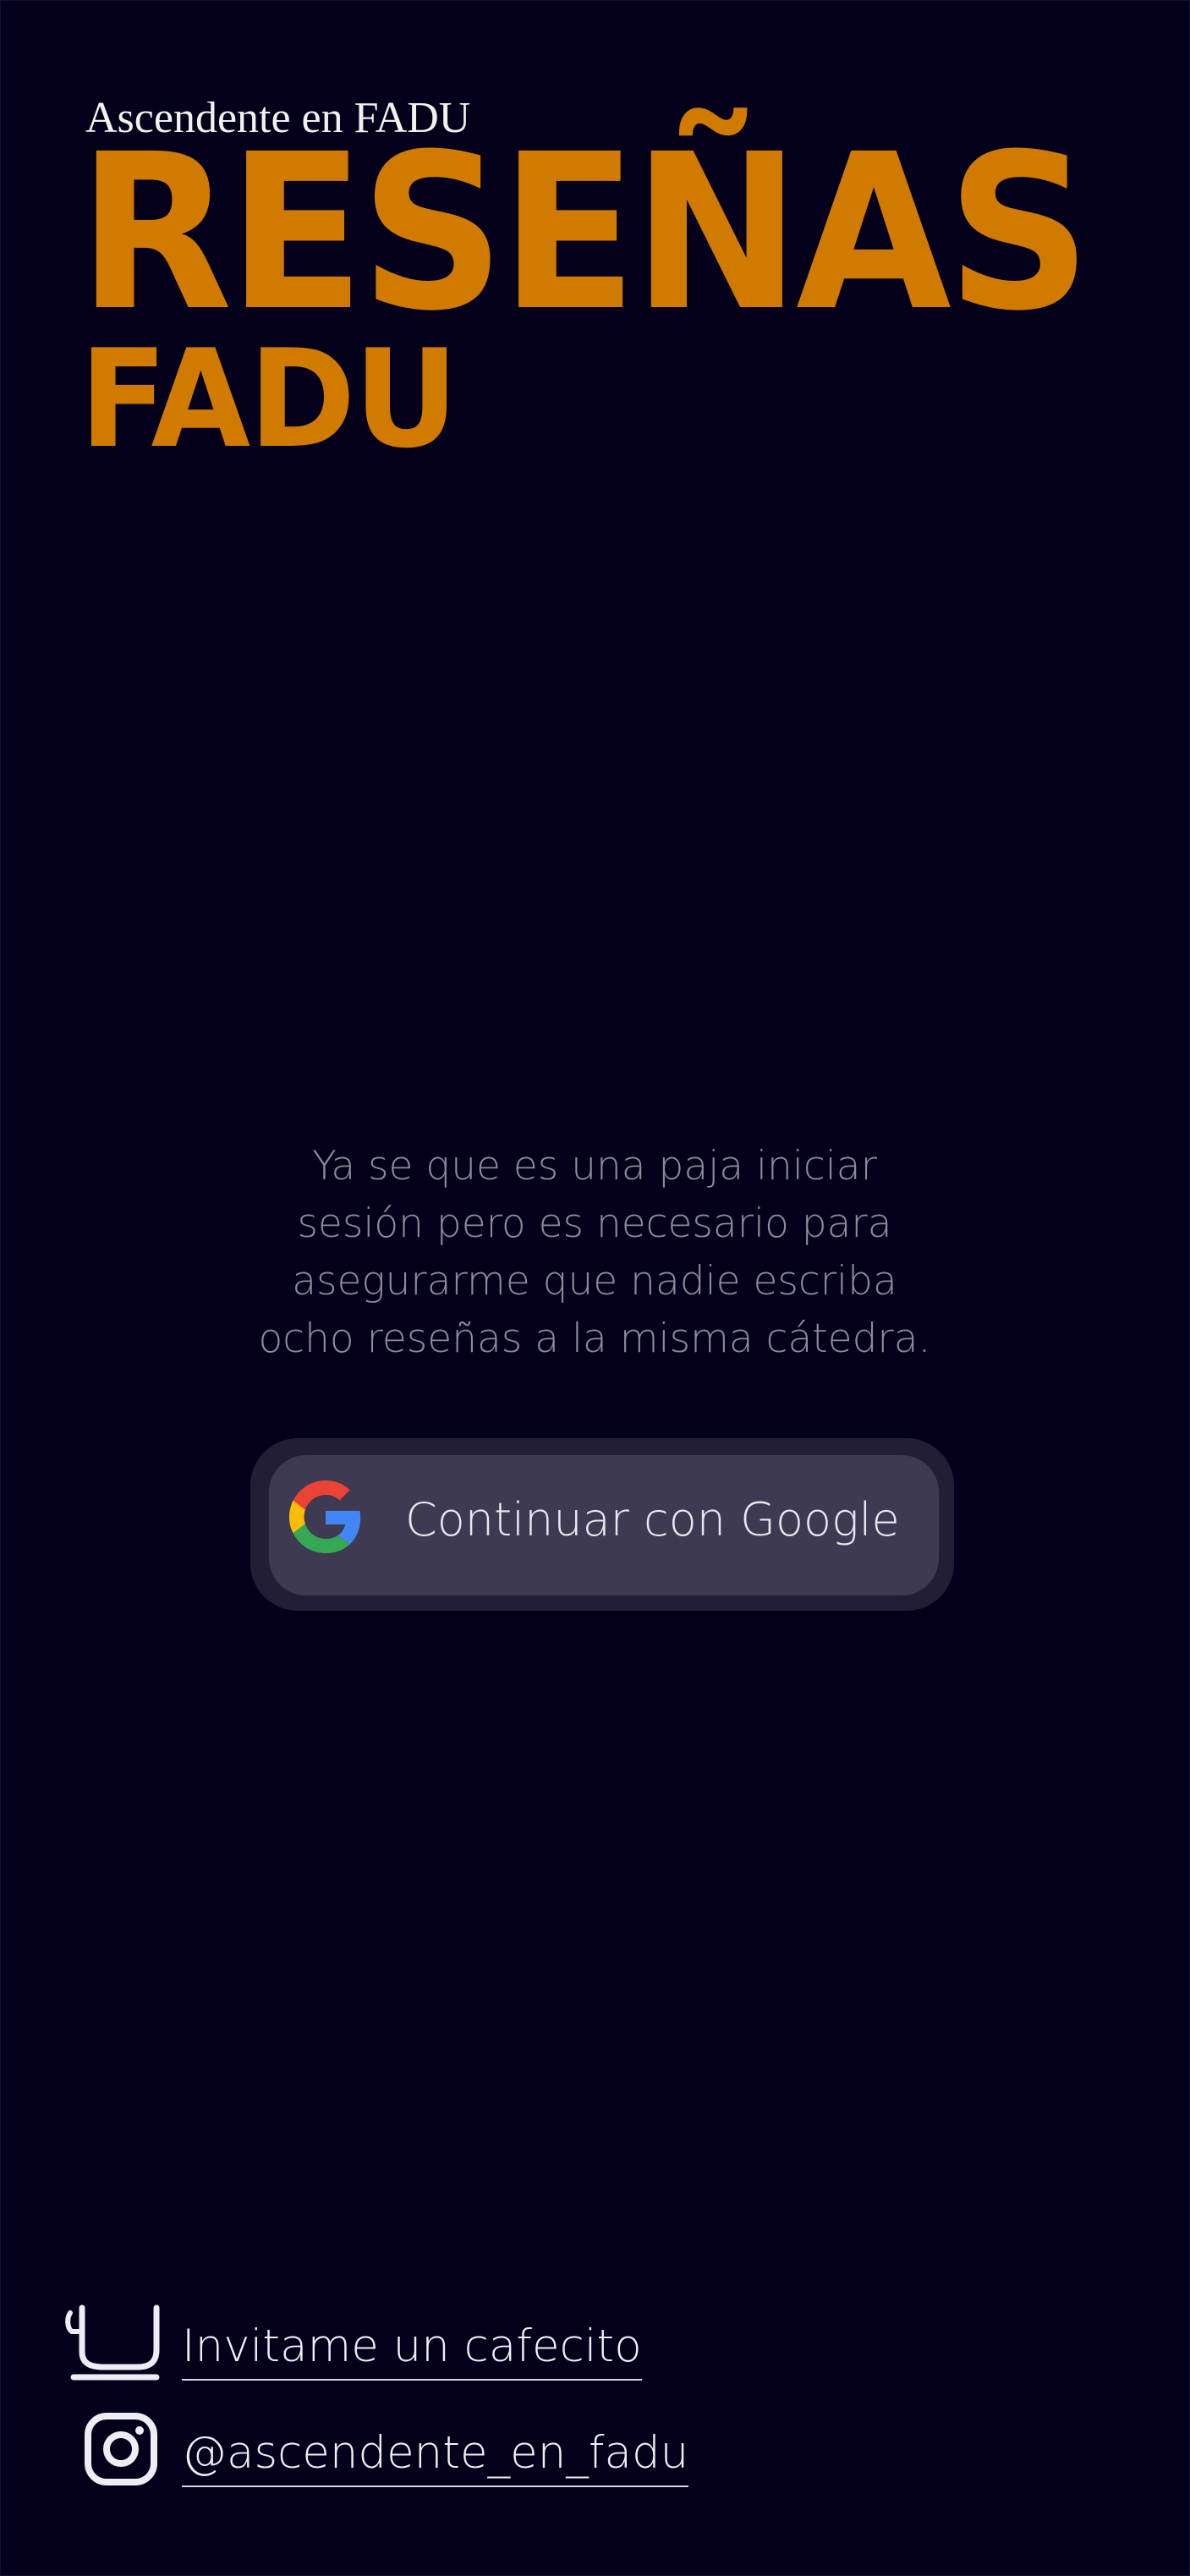  Describe the element at coordinates (269, 399) in the screenshot. I see `brand-title-line2: FADU` at that location.